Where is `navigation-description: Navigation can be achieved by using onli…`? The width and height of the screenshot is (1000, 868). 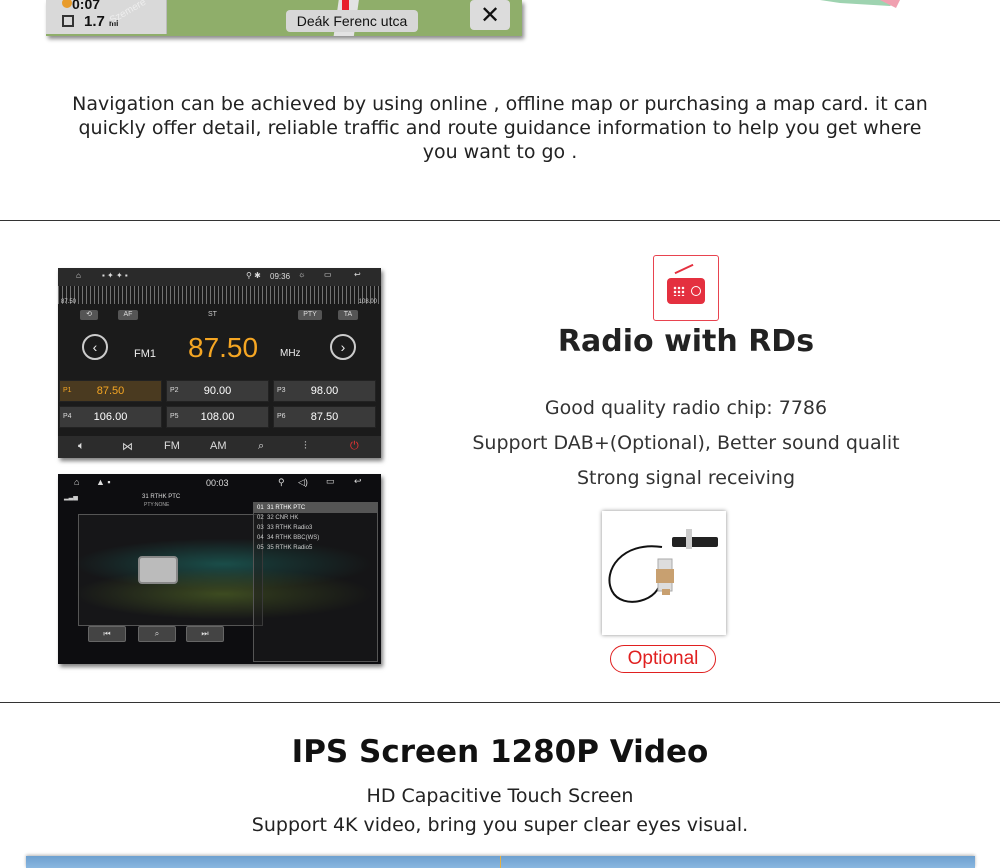
navigation-description: Navigation can be achieved by using onli… is located at coordinates (500, 128).